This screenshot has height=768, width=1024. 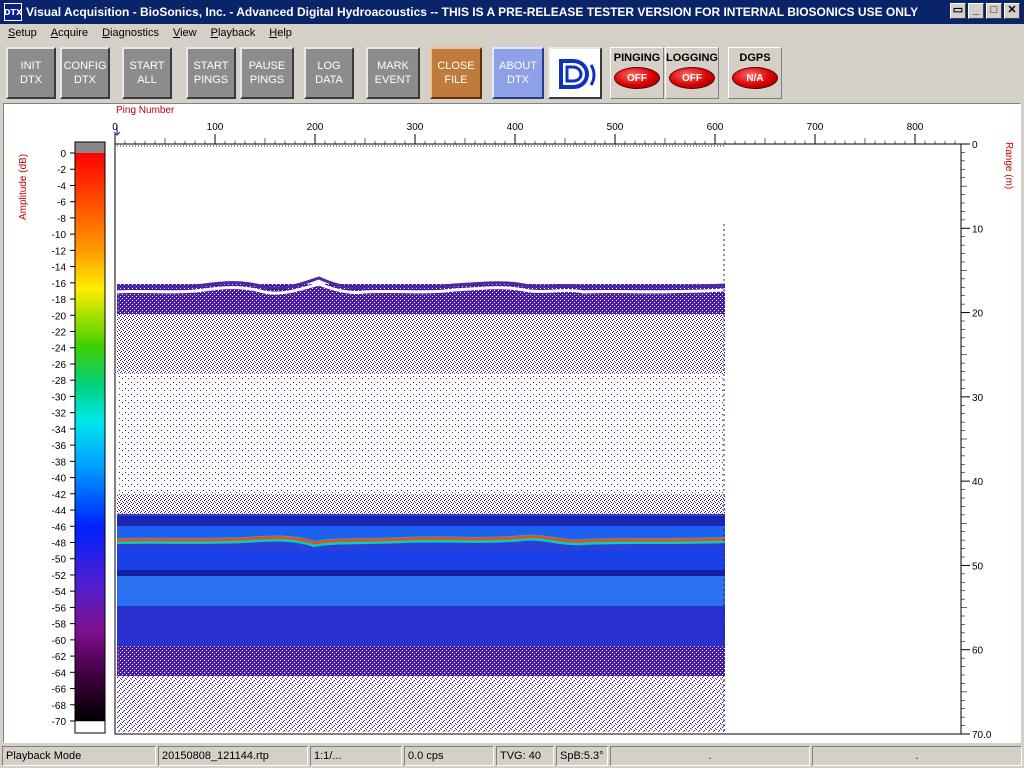 I want to click on colorbar-tick-label: -52, so click(x=59, y=576).